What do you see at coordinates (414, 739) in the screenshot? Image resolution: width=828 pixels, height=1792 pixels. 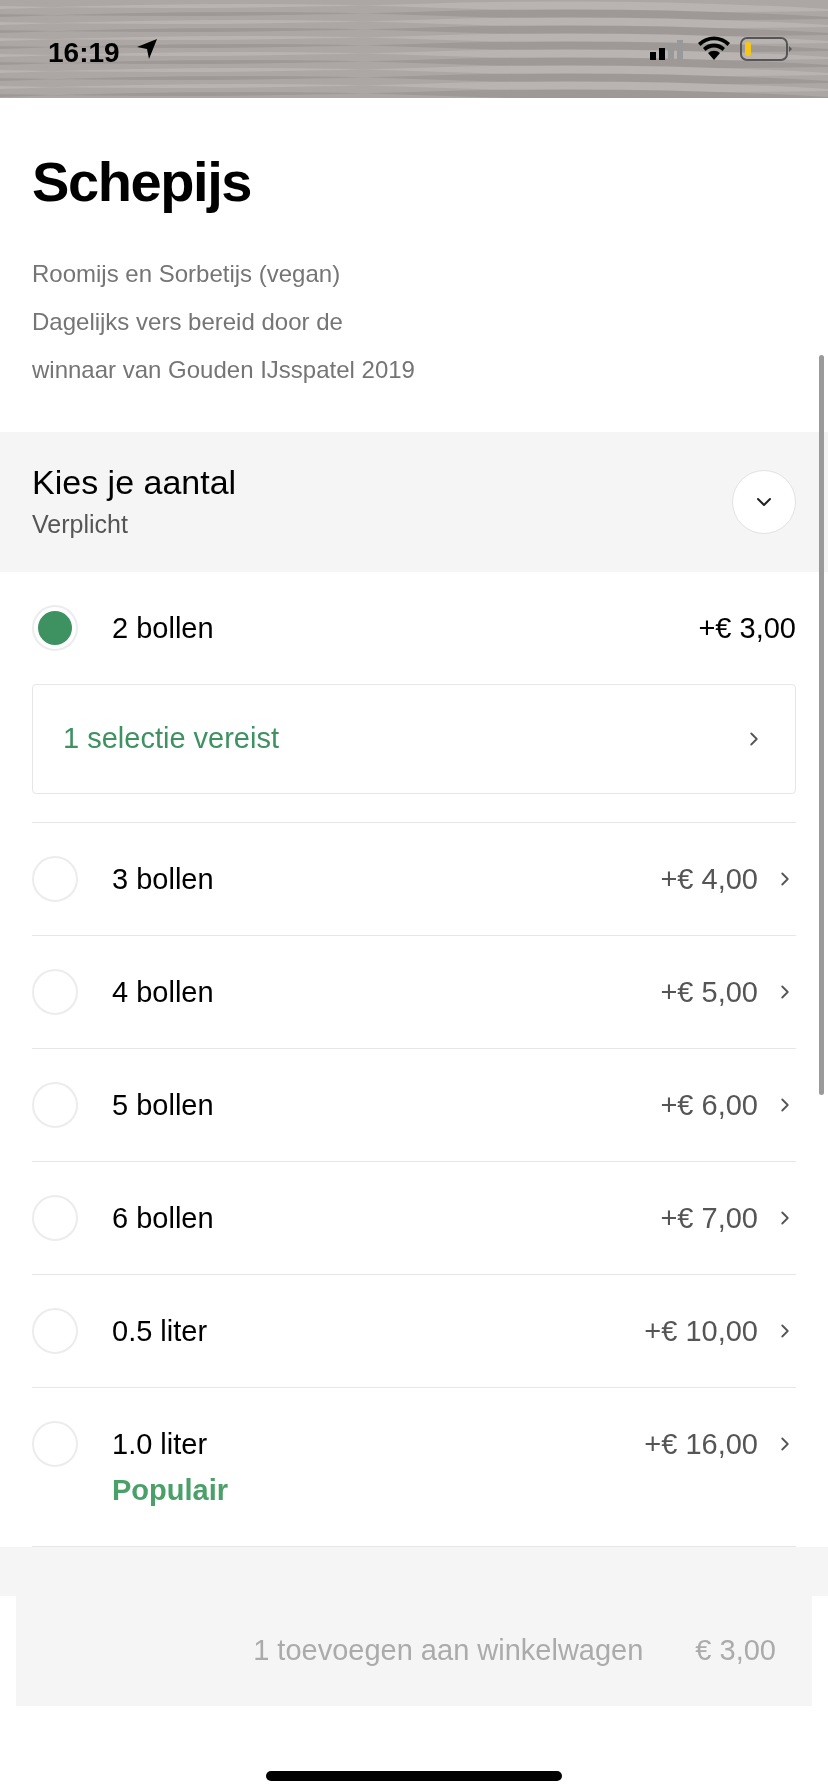 I see `requirement-row: 1 selectie vereist` at bounding box center [414, 739].